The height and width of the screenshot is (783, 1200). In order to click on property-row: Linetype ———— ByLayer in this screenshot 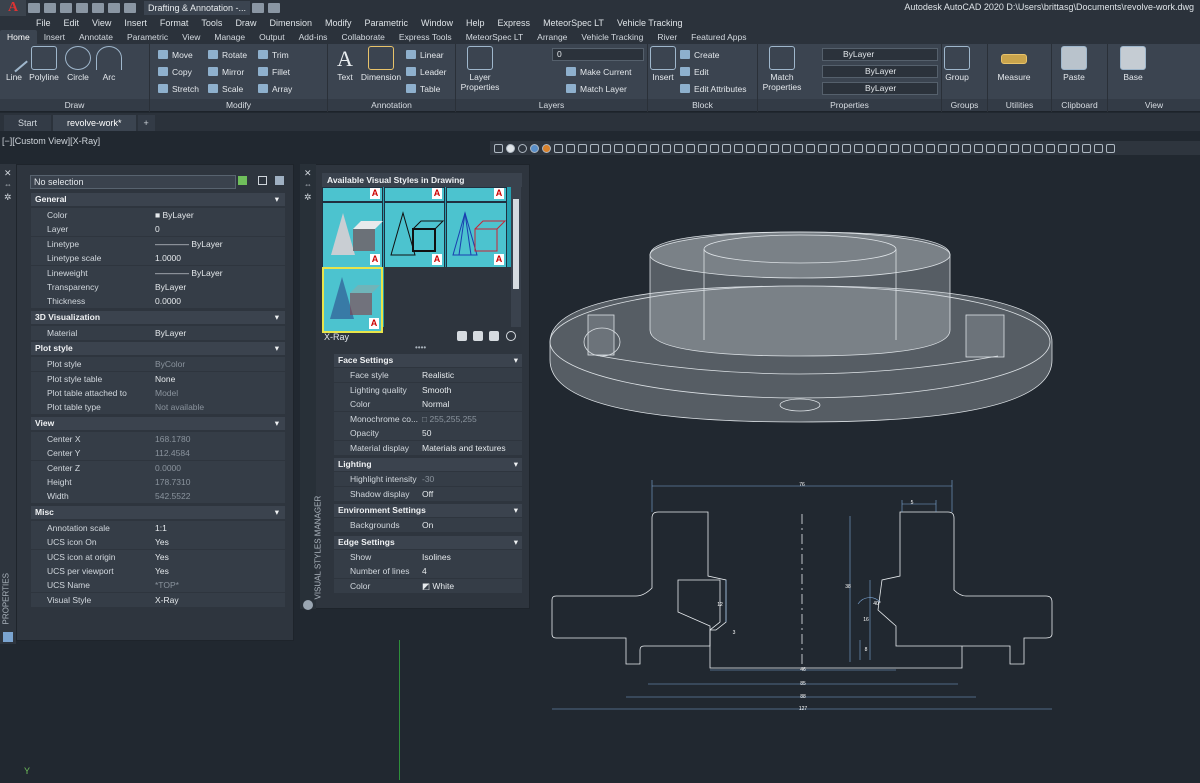, I will do `click(158, 243)`.